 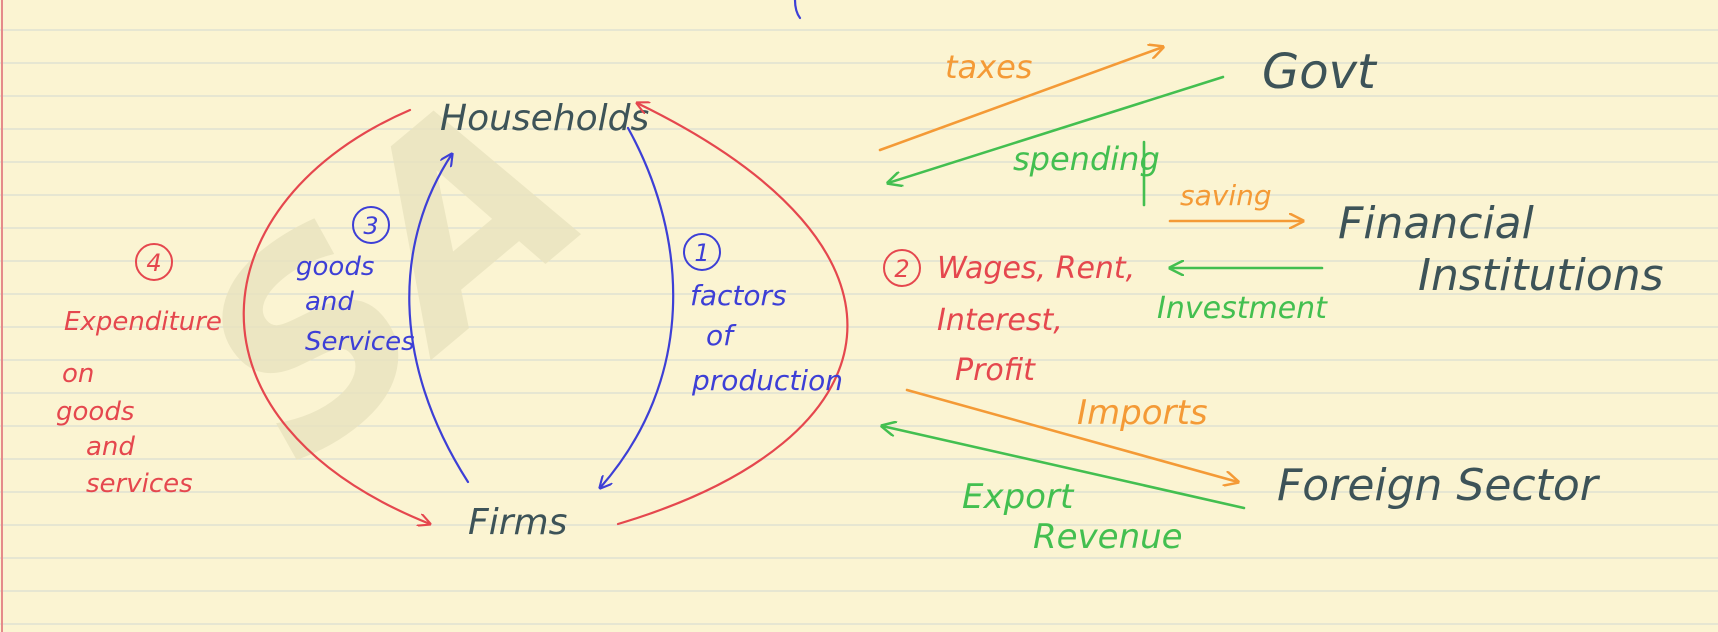 What do you see at coordinates (1439, 485) in the screenshot?
I see `node-foreign-sector: Foreign Sector` at bounding box center [1439, 485].